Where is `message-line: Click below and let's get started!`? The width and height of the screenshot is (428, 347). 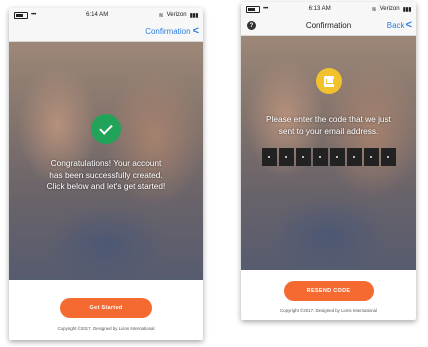
message-line: Click below and let's get started! is located at coordinates (106, 186).